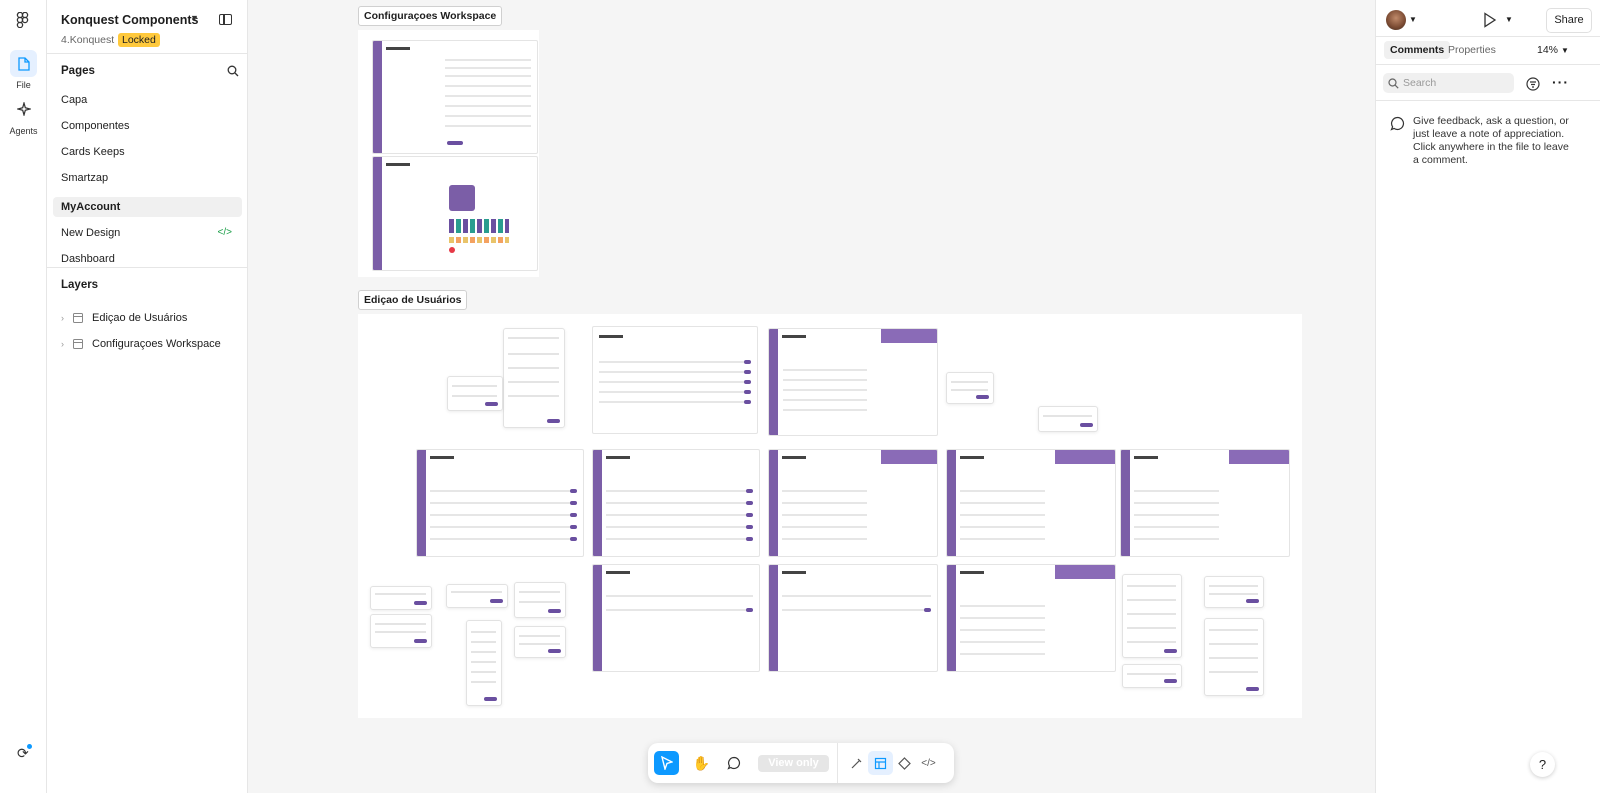 The height and width of the screenshot is (793, 1600). I want to click on zoom-level: 14% ▼, so click(1553, 50).